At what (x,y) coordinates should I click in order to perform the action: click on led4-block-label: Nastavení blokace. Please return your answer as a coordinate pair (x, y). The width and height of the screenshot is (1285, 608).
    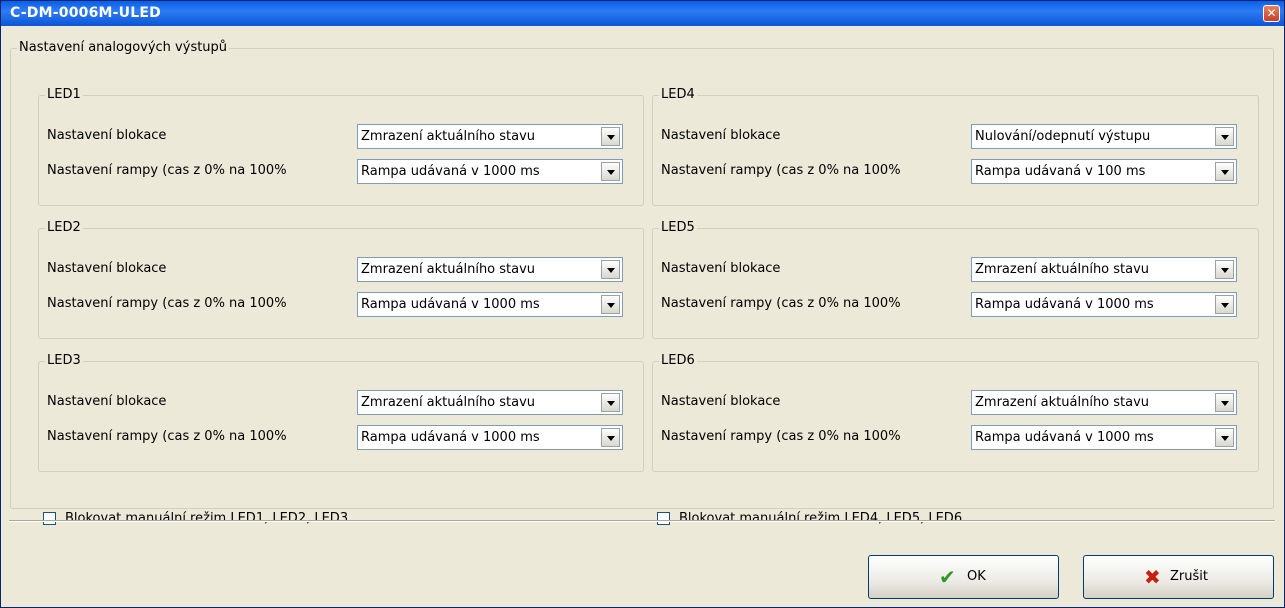
    Looking at the image, I should click on (721, 135).